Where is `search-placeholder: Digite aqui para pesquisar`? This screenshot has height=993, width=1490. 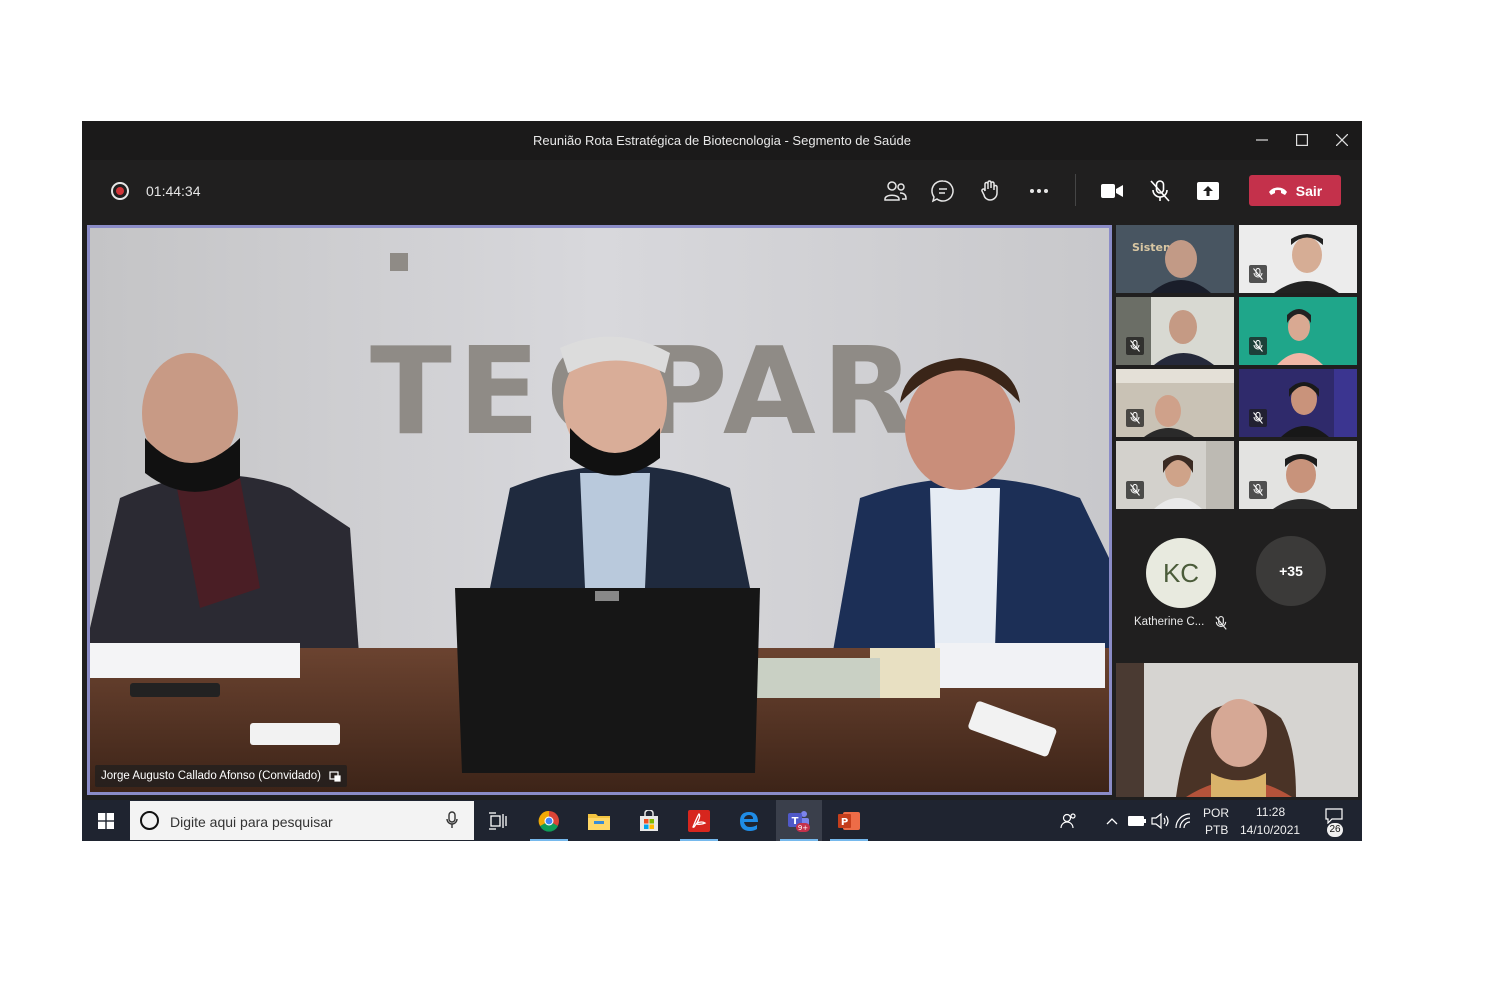 search-placeholder: Digite aqui para pesquisar is located at coordinates (251, 822).